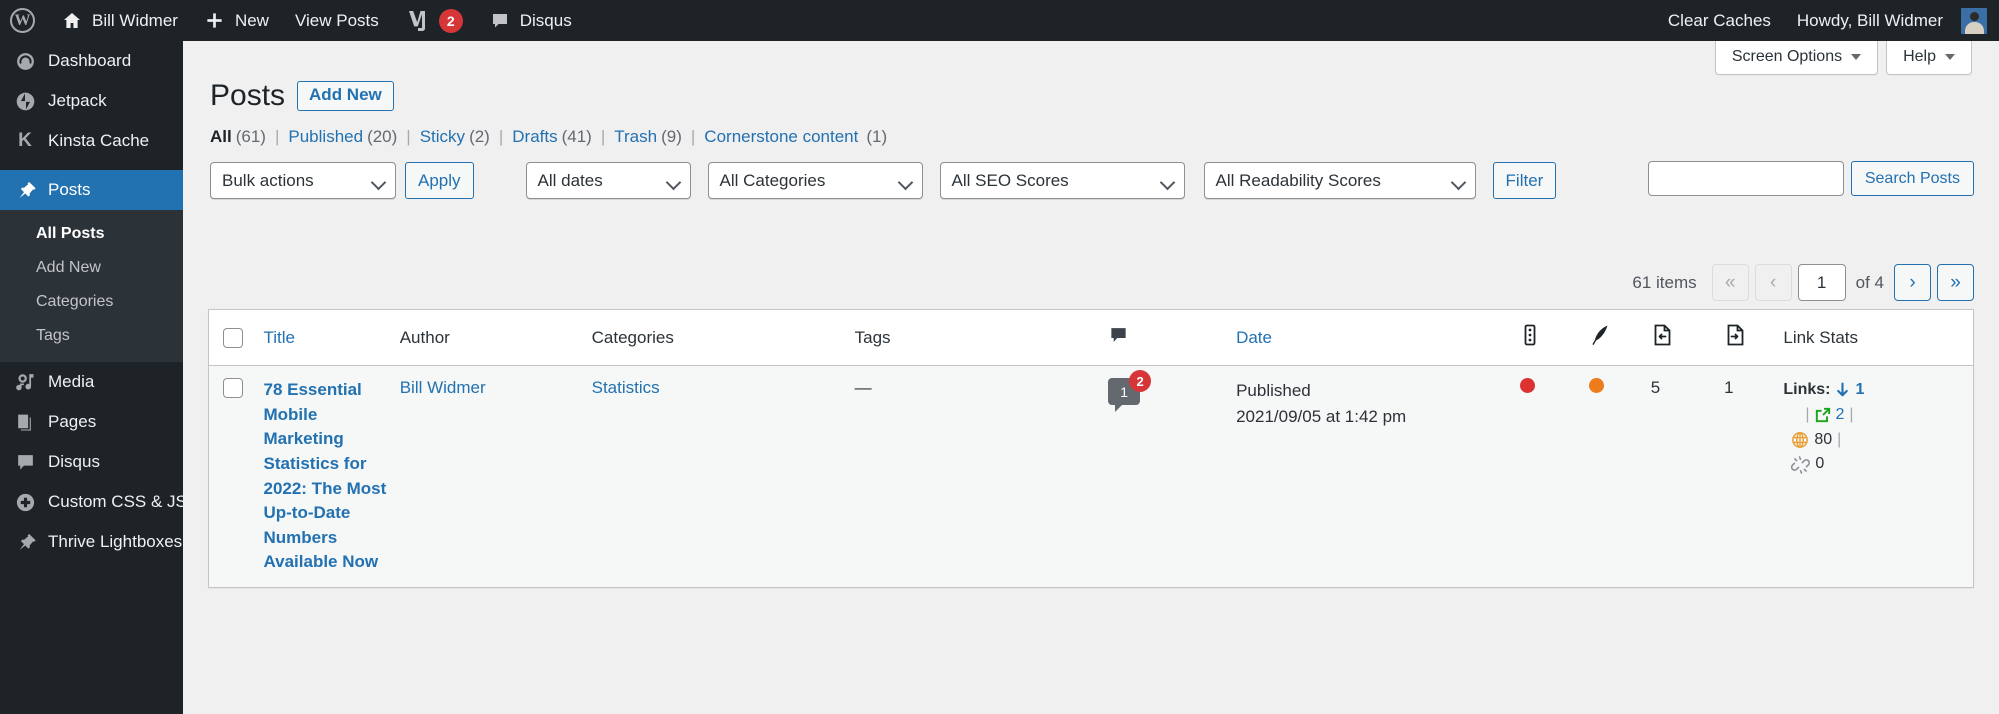 The width and height of the screenshot is (1999, 714). I want to click on sidebar-item-label: Posts, so click(69, 189).